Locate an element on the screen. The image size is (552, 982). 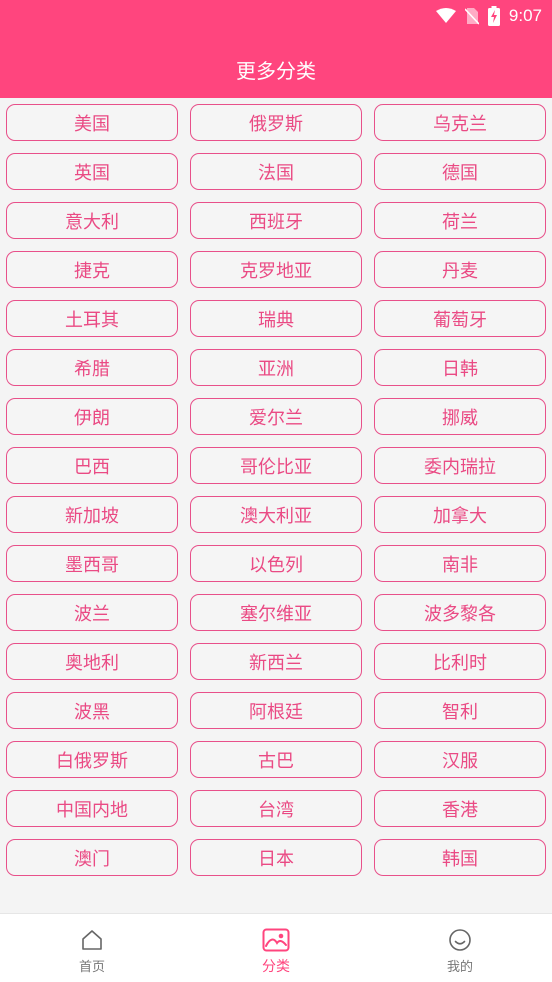
no-sim-icon is located at coordinates (471, 16).